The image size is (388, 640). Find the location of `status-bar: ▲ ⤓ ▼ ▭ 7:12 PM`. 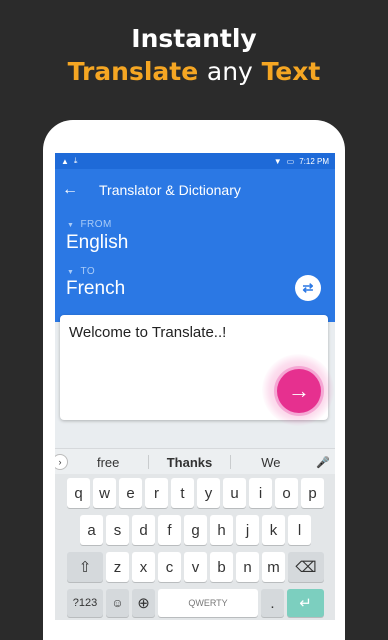

status-bar: ▲ ⤓ ▼ ▭ 7:12 PM is located at coordinates (195, 161).